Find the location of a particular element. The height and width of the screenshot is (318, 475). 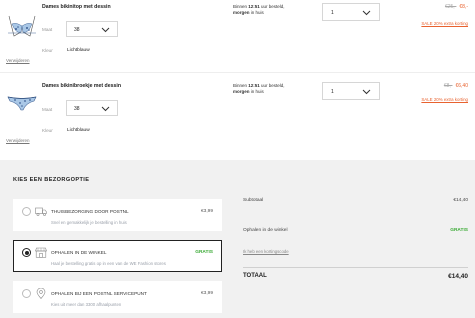

truck-icon is located at coordinates (41, 211).